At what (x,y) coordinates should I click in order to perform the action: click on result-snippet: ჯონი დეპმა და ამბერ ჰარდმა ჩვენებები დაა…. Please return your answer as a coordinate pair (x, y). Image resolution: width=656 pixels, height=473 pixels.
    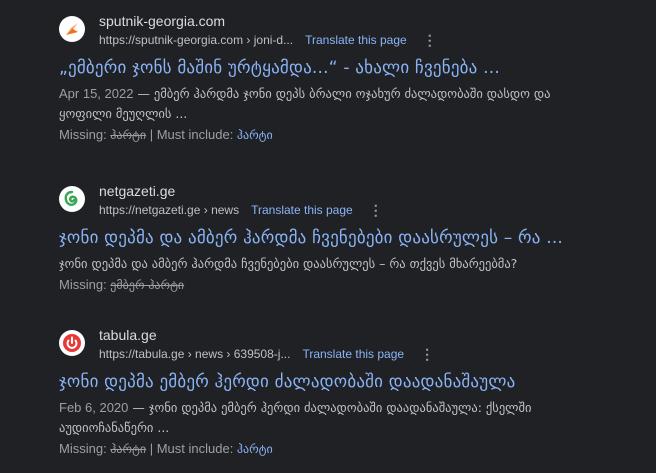
    Looking at the image, I should click on (331, 264).